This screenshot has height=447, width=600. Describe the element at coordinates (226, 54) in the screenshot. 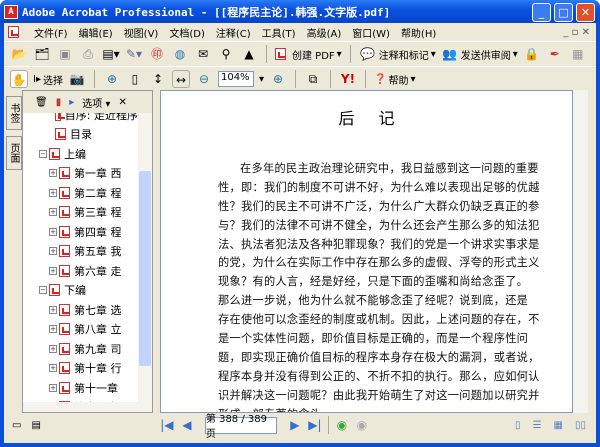

I see `find-icon: ⚲` at that location.